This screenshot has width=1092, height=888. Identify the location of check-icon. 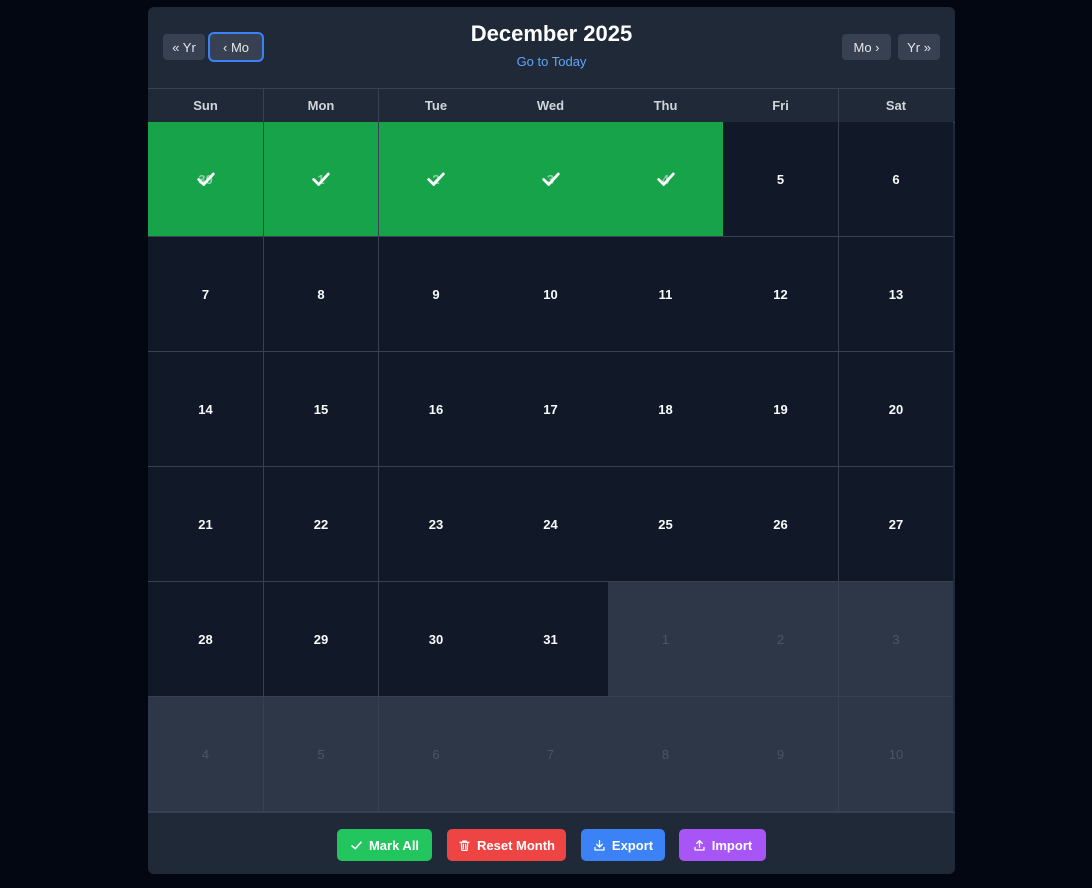
(356, 845).